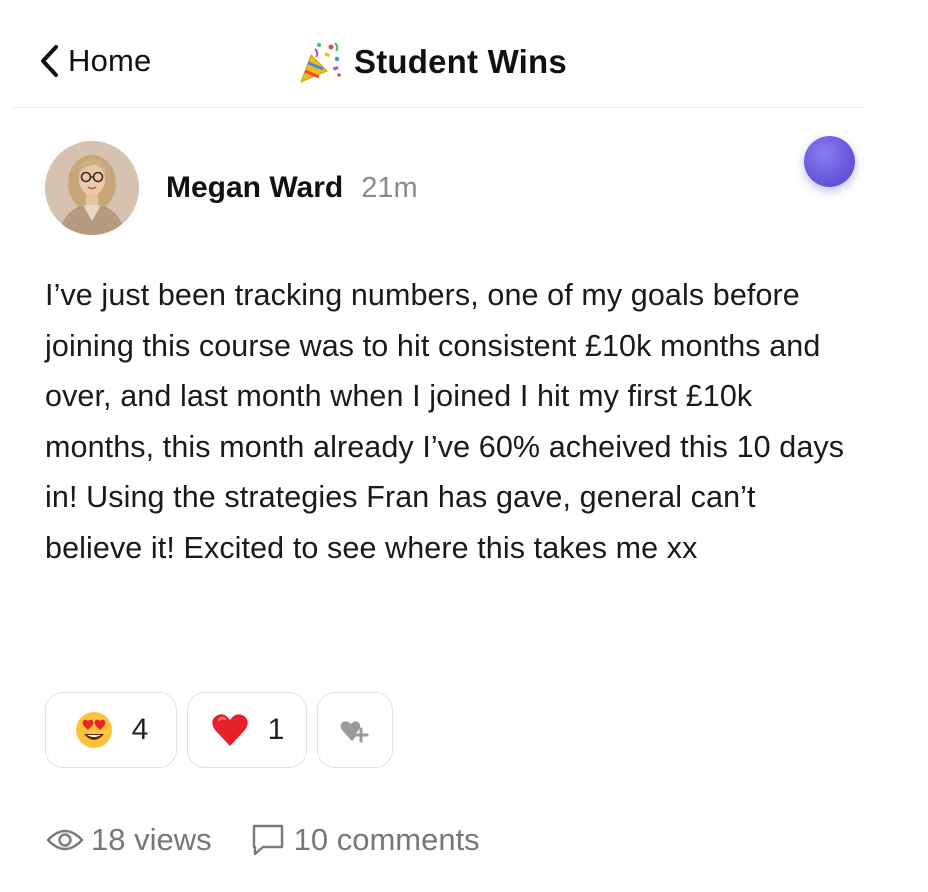 The image size is (928, 892). What do you see at coordinates (389, 187) in the screenshot?
I see `post-timestamp: 21m` at bounding box center [389, 187].